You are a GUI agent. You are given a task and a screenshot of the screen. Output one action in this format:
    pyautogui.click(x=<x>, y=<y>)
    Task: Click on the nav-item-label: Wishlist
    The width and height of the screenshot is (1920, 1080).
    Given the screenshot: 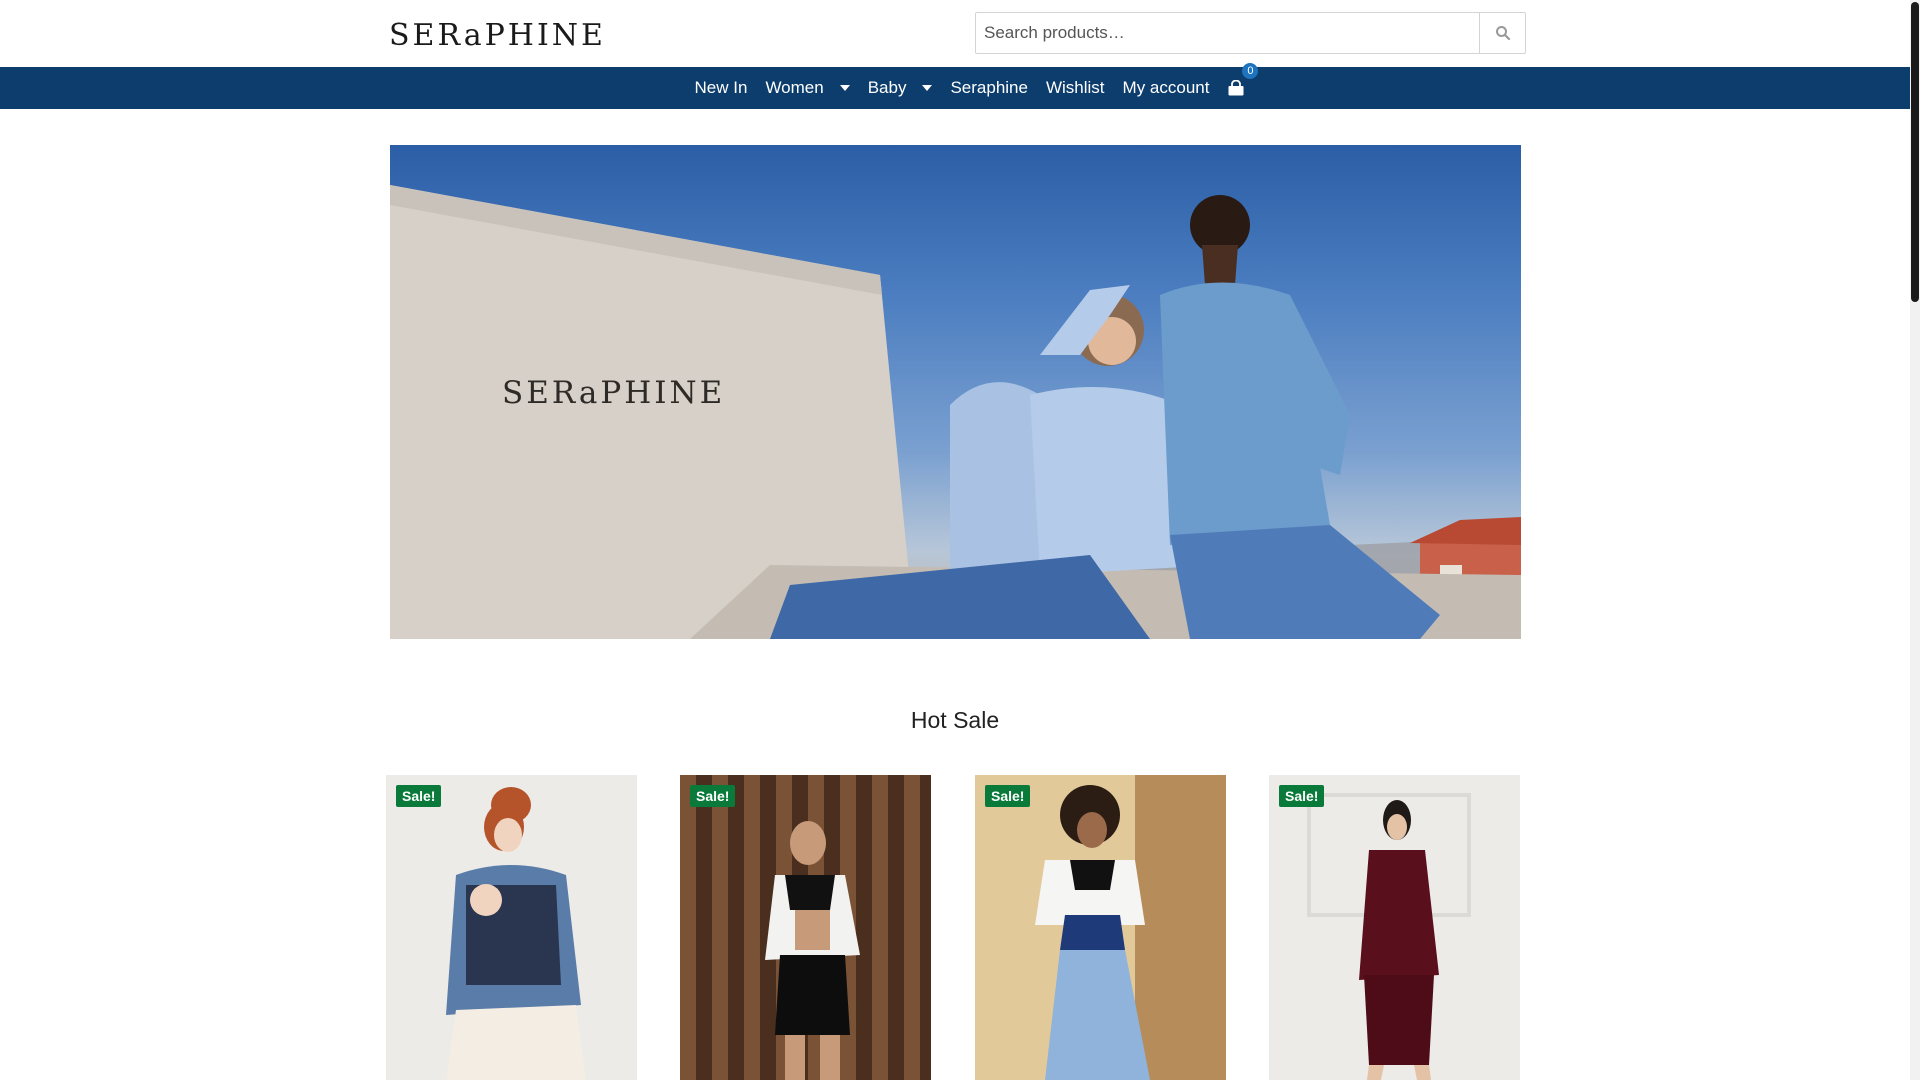 What is the action you would take?
    pyautogui.click(x=1075, y=87)
    